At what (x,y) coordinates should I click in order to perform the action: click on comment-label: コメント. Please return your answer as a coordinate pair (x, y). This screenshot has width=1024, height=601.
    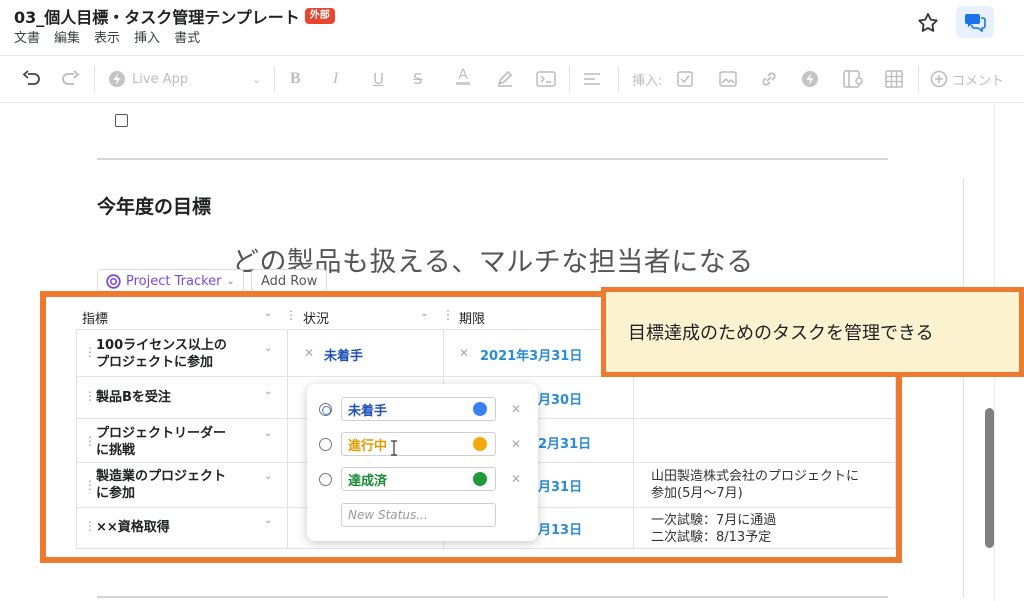
    Looking at the image, I should click on (978, 81).